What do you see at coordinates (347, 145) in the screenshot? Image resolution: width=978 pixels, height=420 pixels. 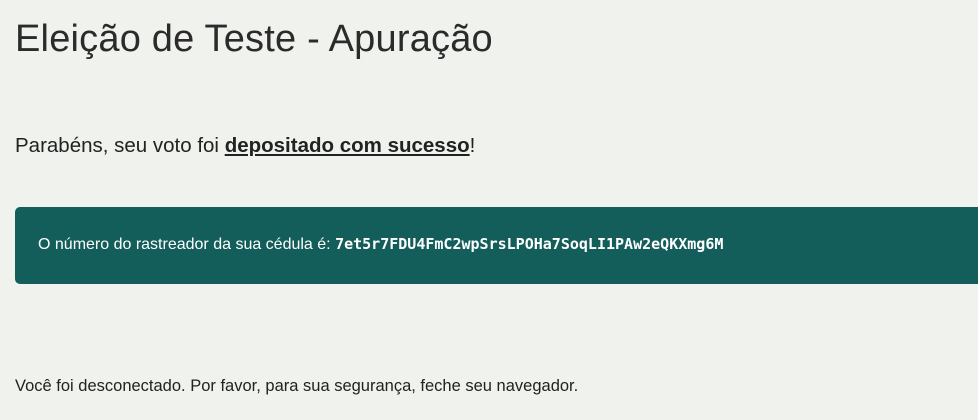 I see `deposit-success-link: depositado com sucesso` at bounding box center [347, 145].